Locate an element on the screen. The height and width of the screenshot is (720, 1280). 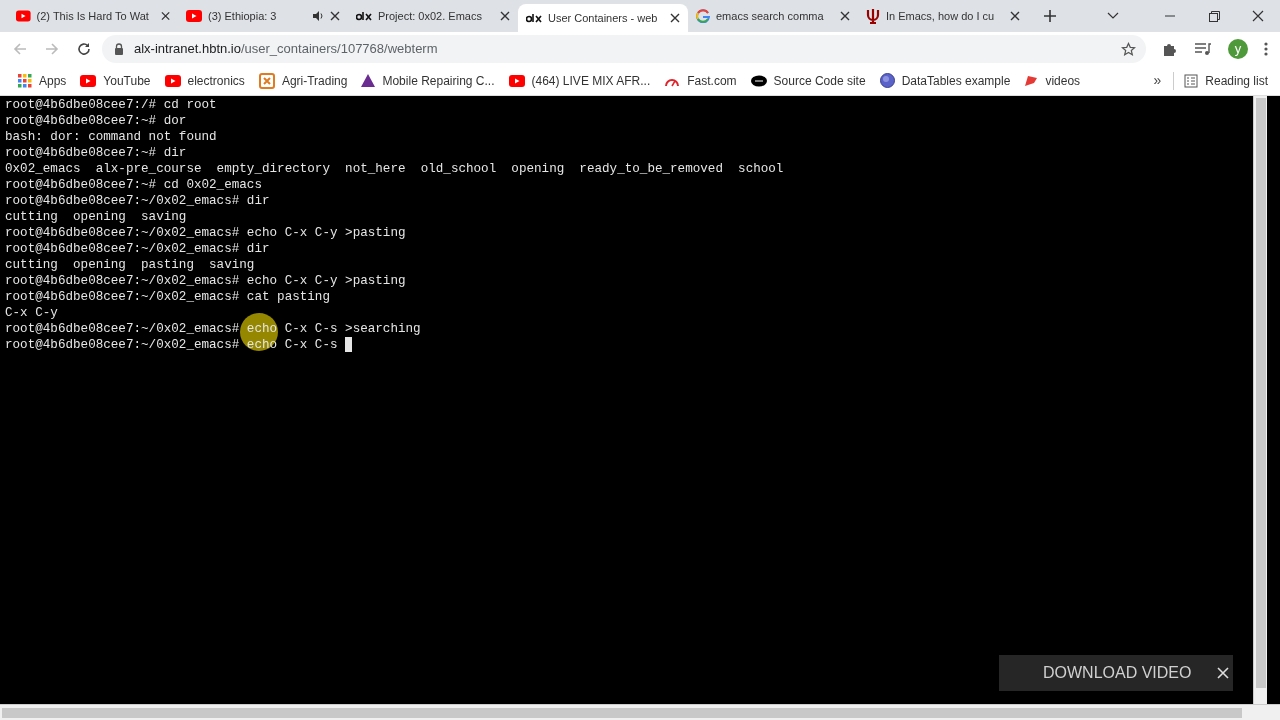
browser-tab: emacs search comma is located at coordinates (773, 16).